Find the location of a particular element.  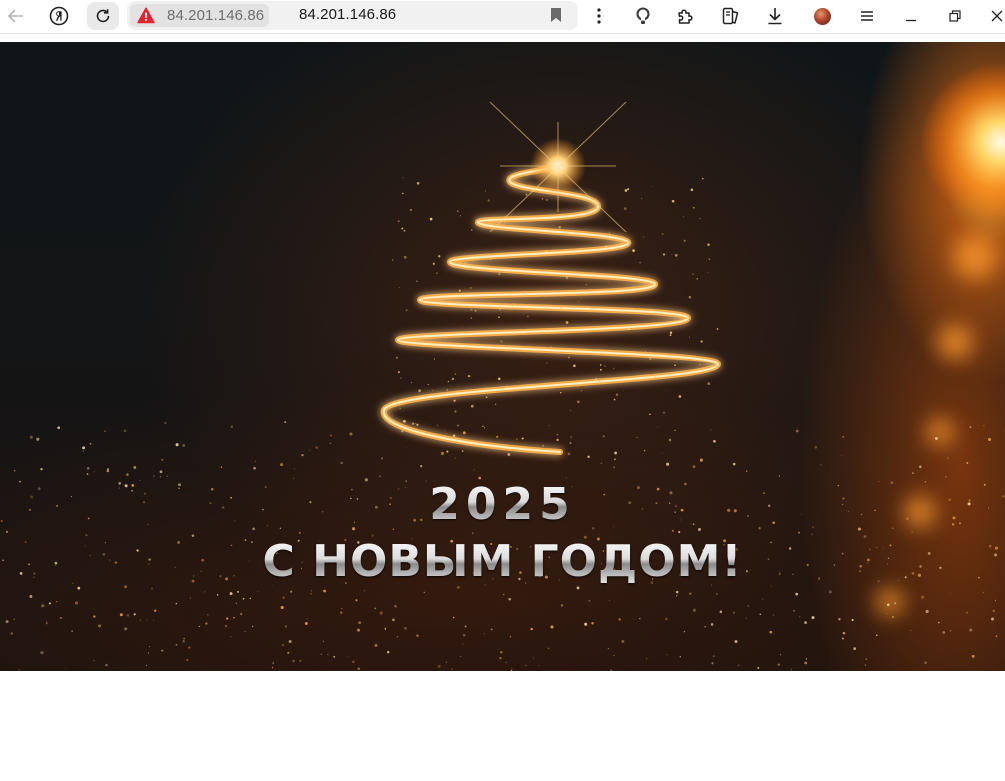

back-button is located at coordinates (16, 16).